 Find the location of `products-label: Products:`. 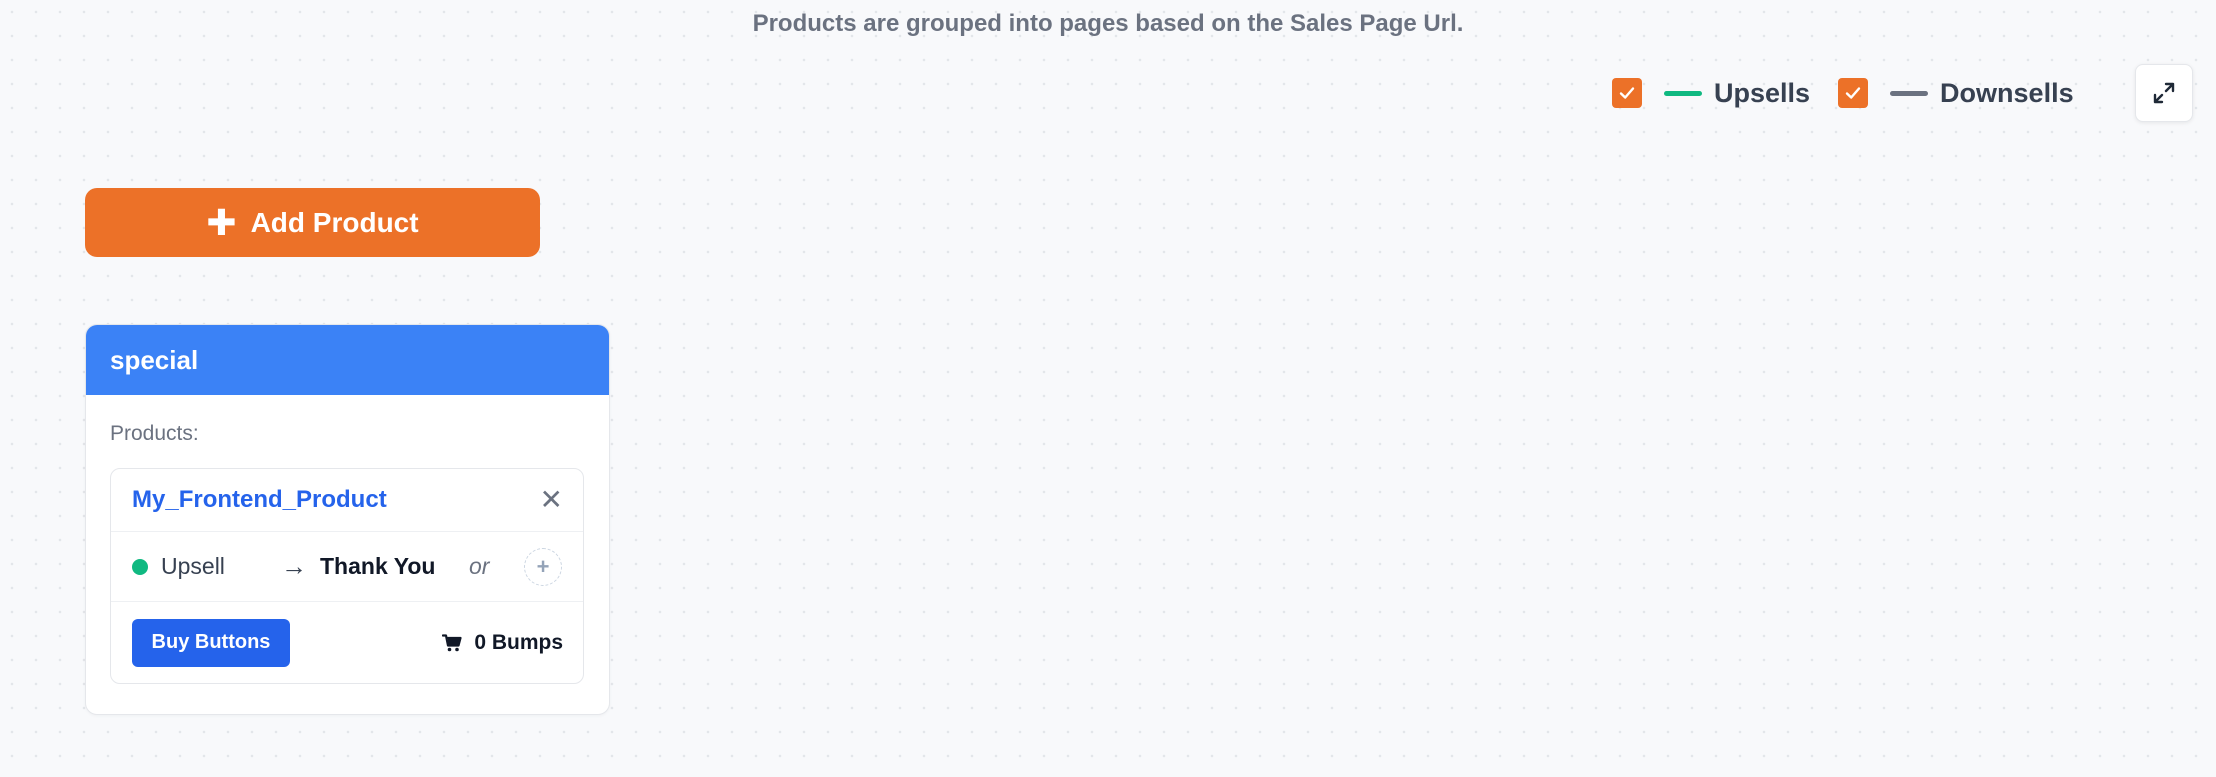

products-label: Products: is located at coordinates (154, 433).